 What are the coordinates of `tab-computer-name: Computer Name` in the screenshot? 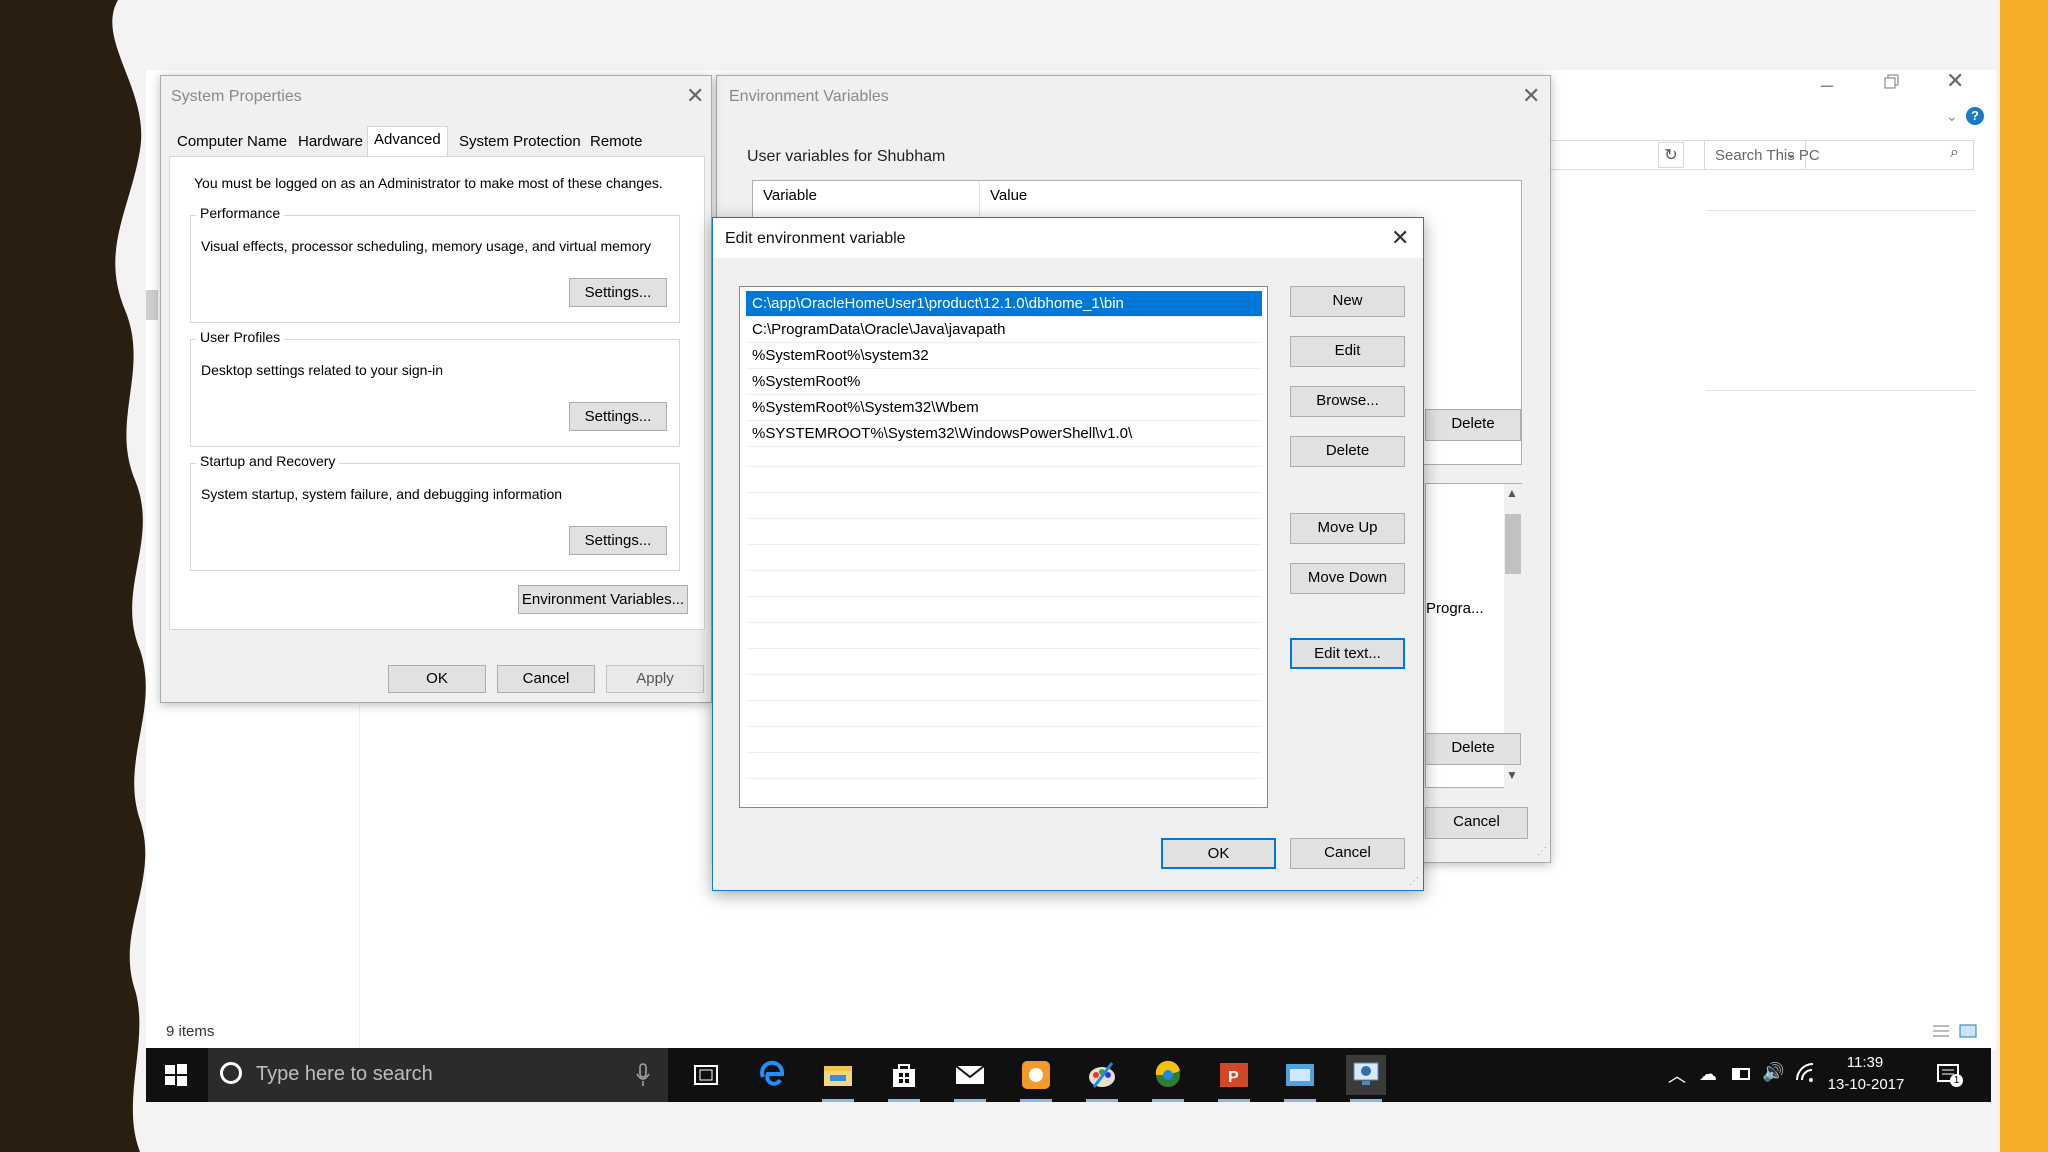 It's located at (232, 142).